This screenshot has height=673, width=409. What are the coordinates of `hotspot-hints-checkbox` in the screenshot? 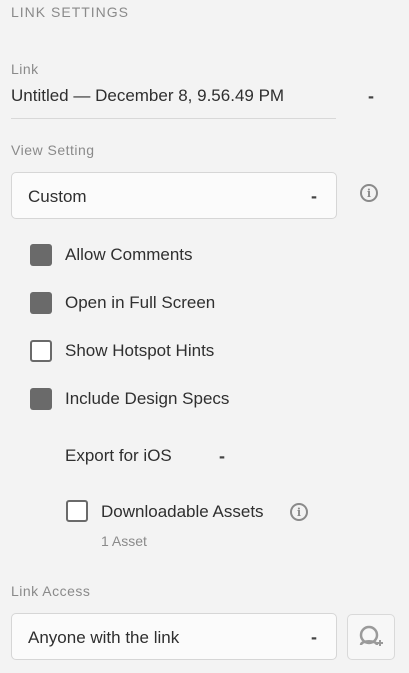 It's located at (41, 351).